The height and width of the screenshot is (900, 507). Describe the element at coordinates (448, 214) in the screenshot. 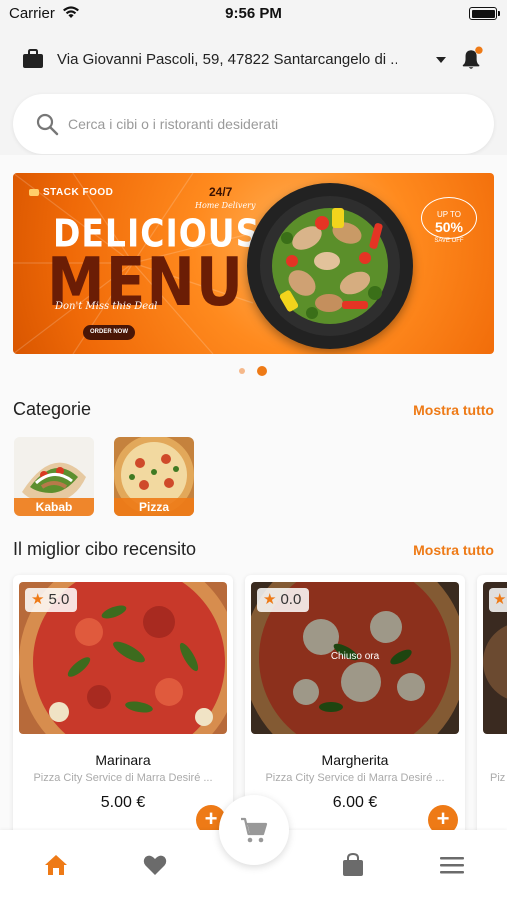

I see `badge-top-text: UP TO` at that location.